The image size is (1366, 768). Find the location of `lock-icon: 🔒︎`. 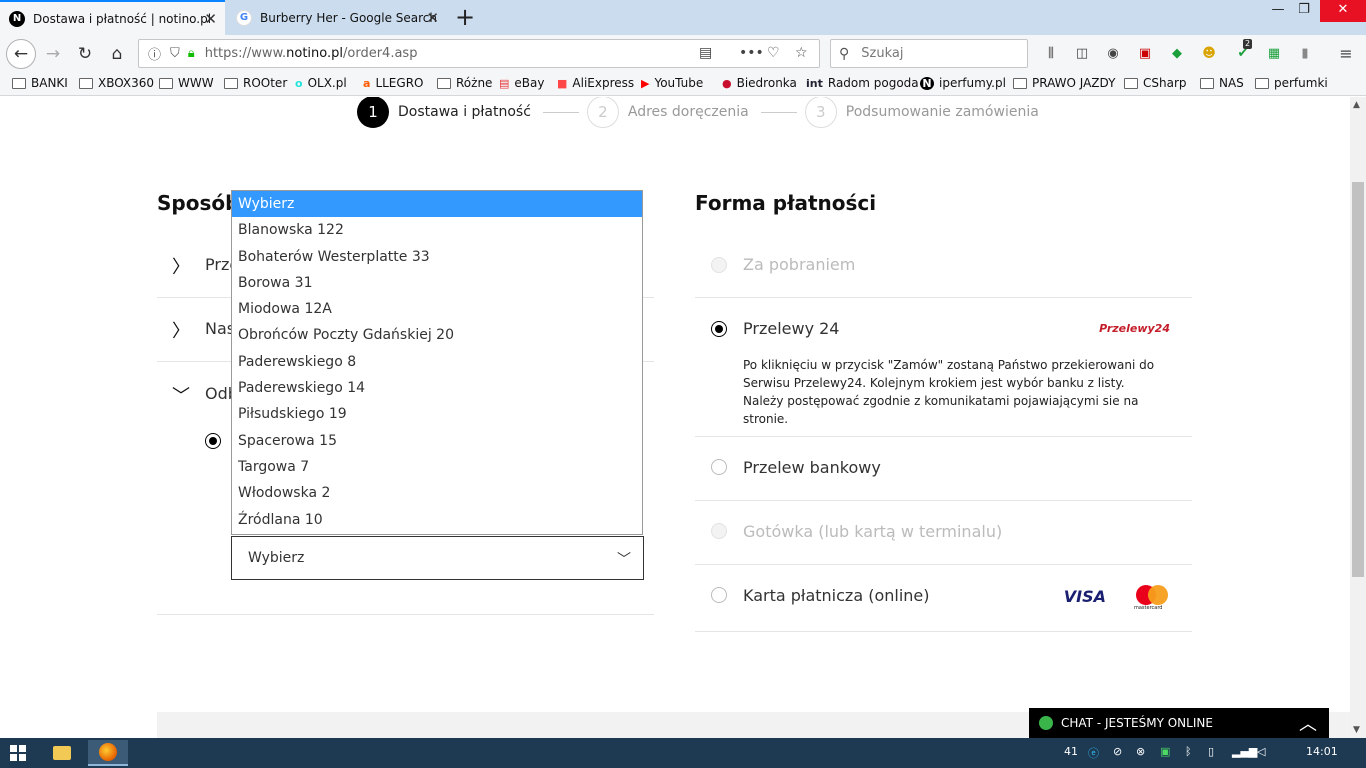

lock-icon: 🔒︎ is located at coordinates (191, 53).